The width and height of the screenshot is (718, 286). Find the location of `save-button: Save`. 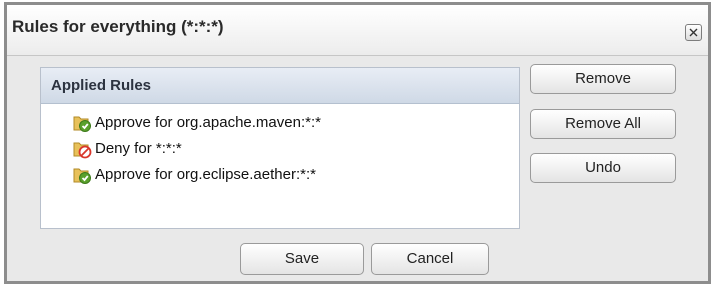

save-button: Save is located at coordinates (302, 259).